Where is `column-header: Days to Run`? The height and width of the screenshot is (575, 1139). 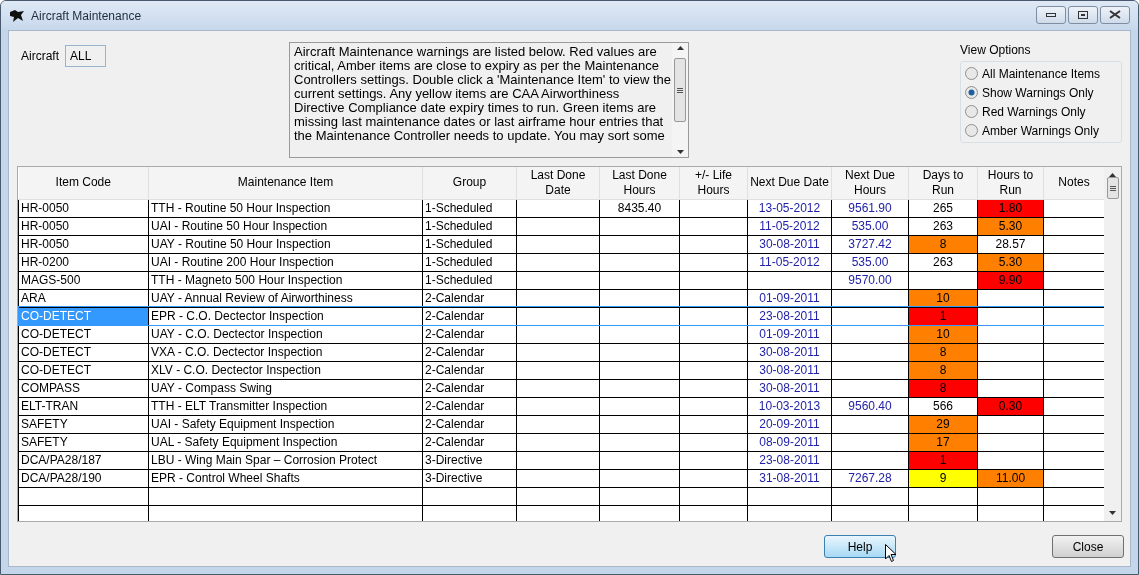
column-header: Days to Run is located at coordinates (943, 183).